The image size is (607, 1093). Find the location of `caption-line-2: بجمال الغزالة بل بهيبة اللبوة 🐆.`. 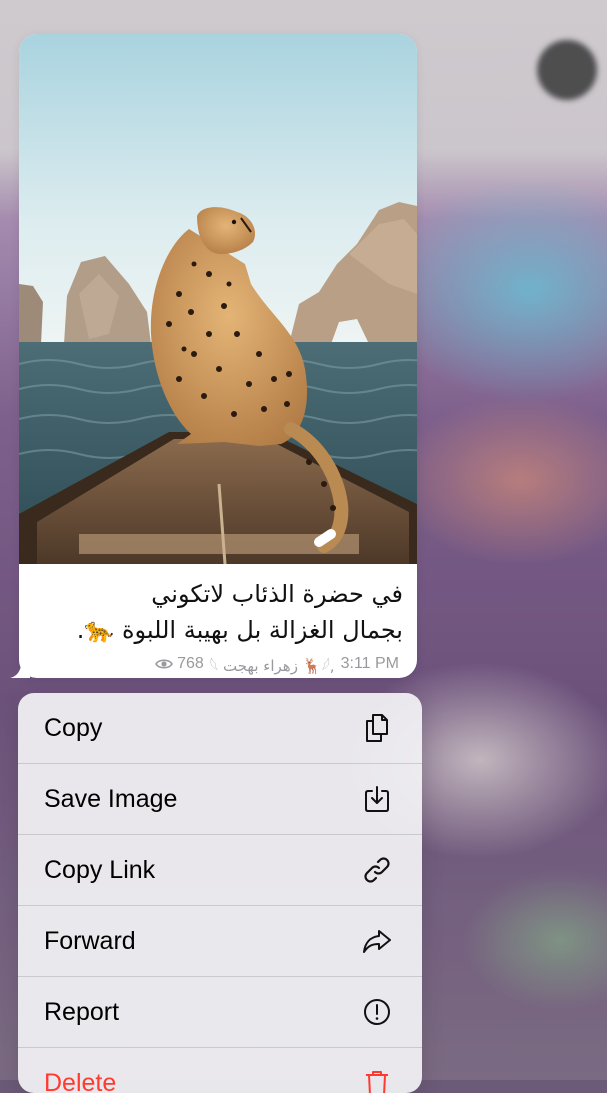

caption-line-2: بجمال الغزالة بل بهيبة اللبوة 🐆. is located at coordinates (222, 630).